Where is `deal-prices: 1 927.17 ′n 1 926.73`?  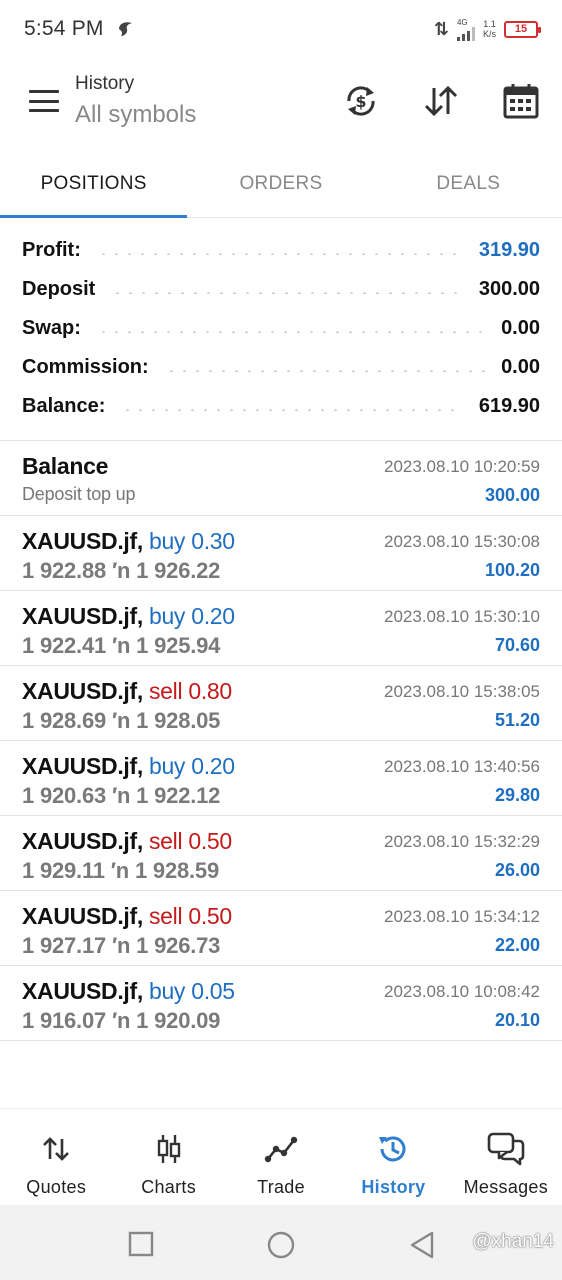 deal-prices: 1 927.17 ′n 1 926.73 is located at coordinates (121, 945).